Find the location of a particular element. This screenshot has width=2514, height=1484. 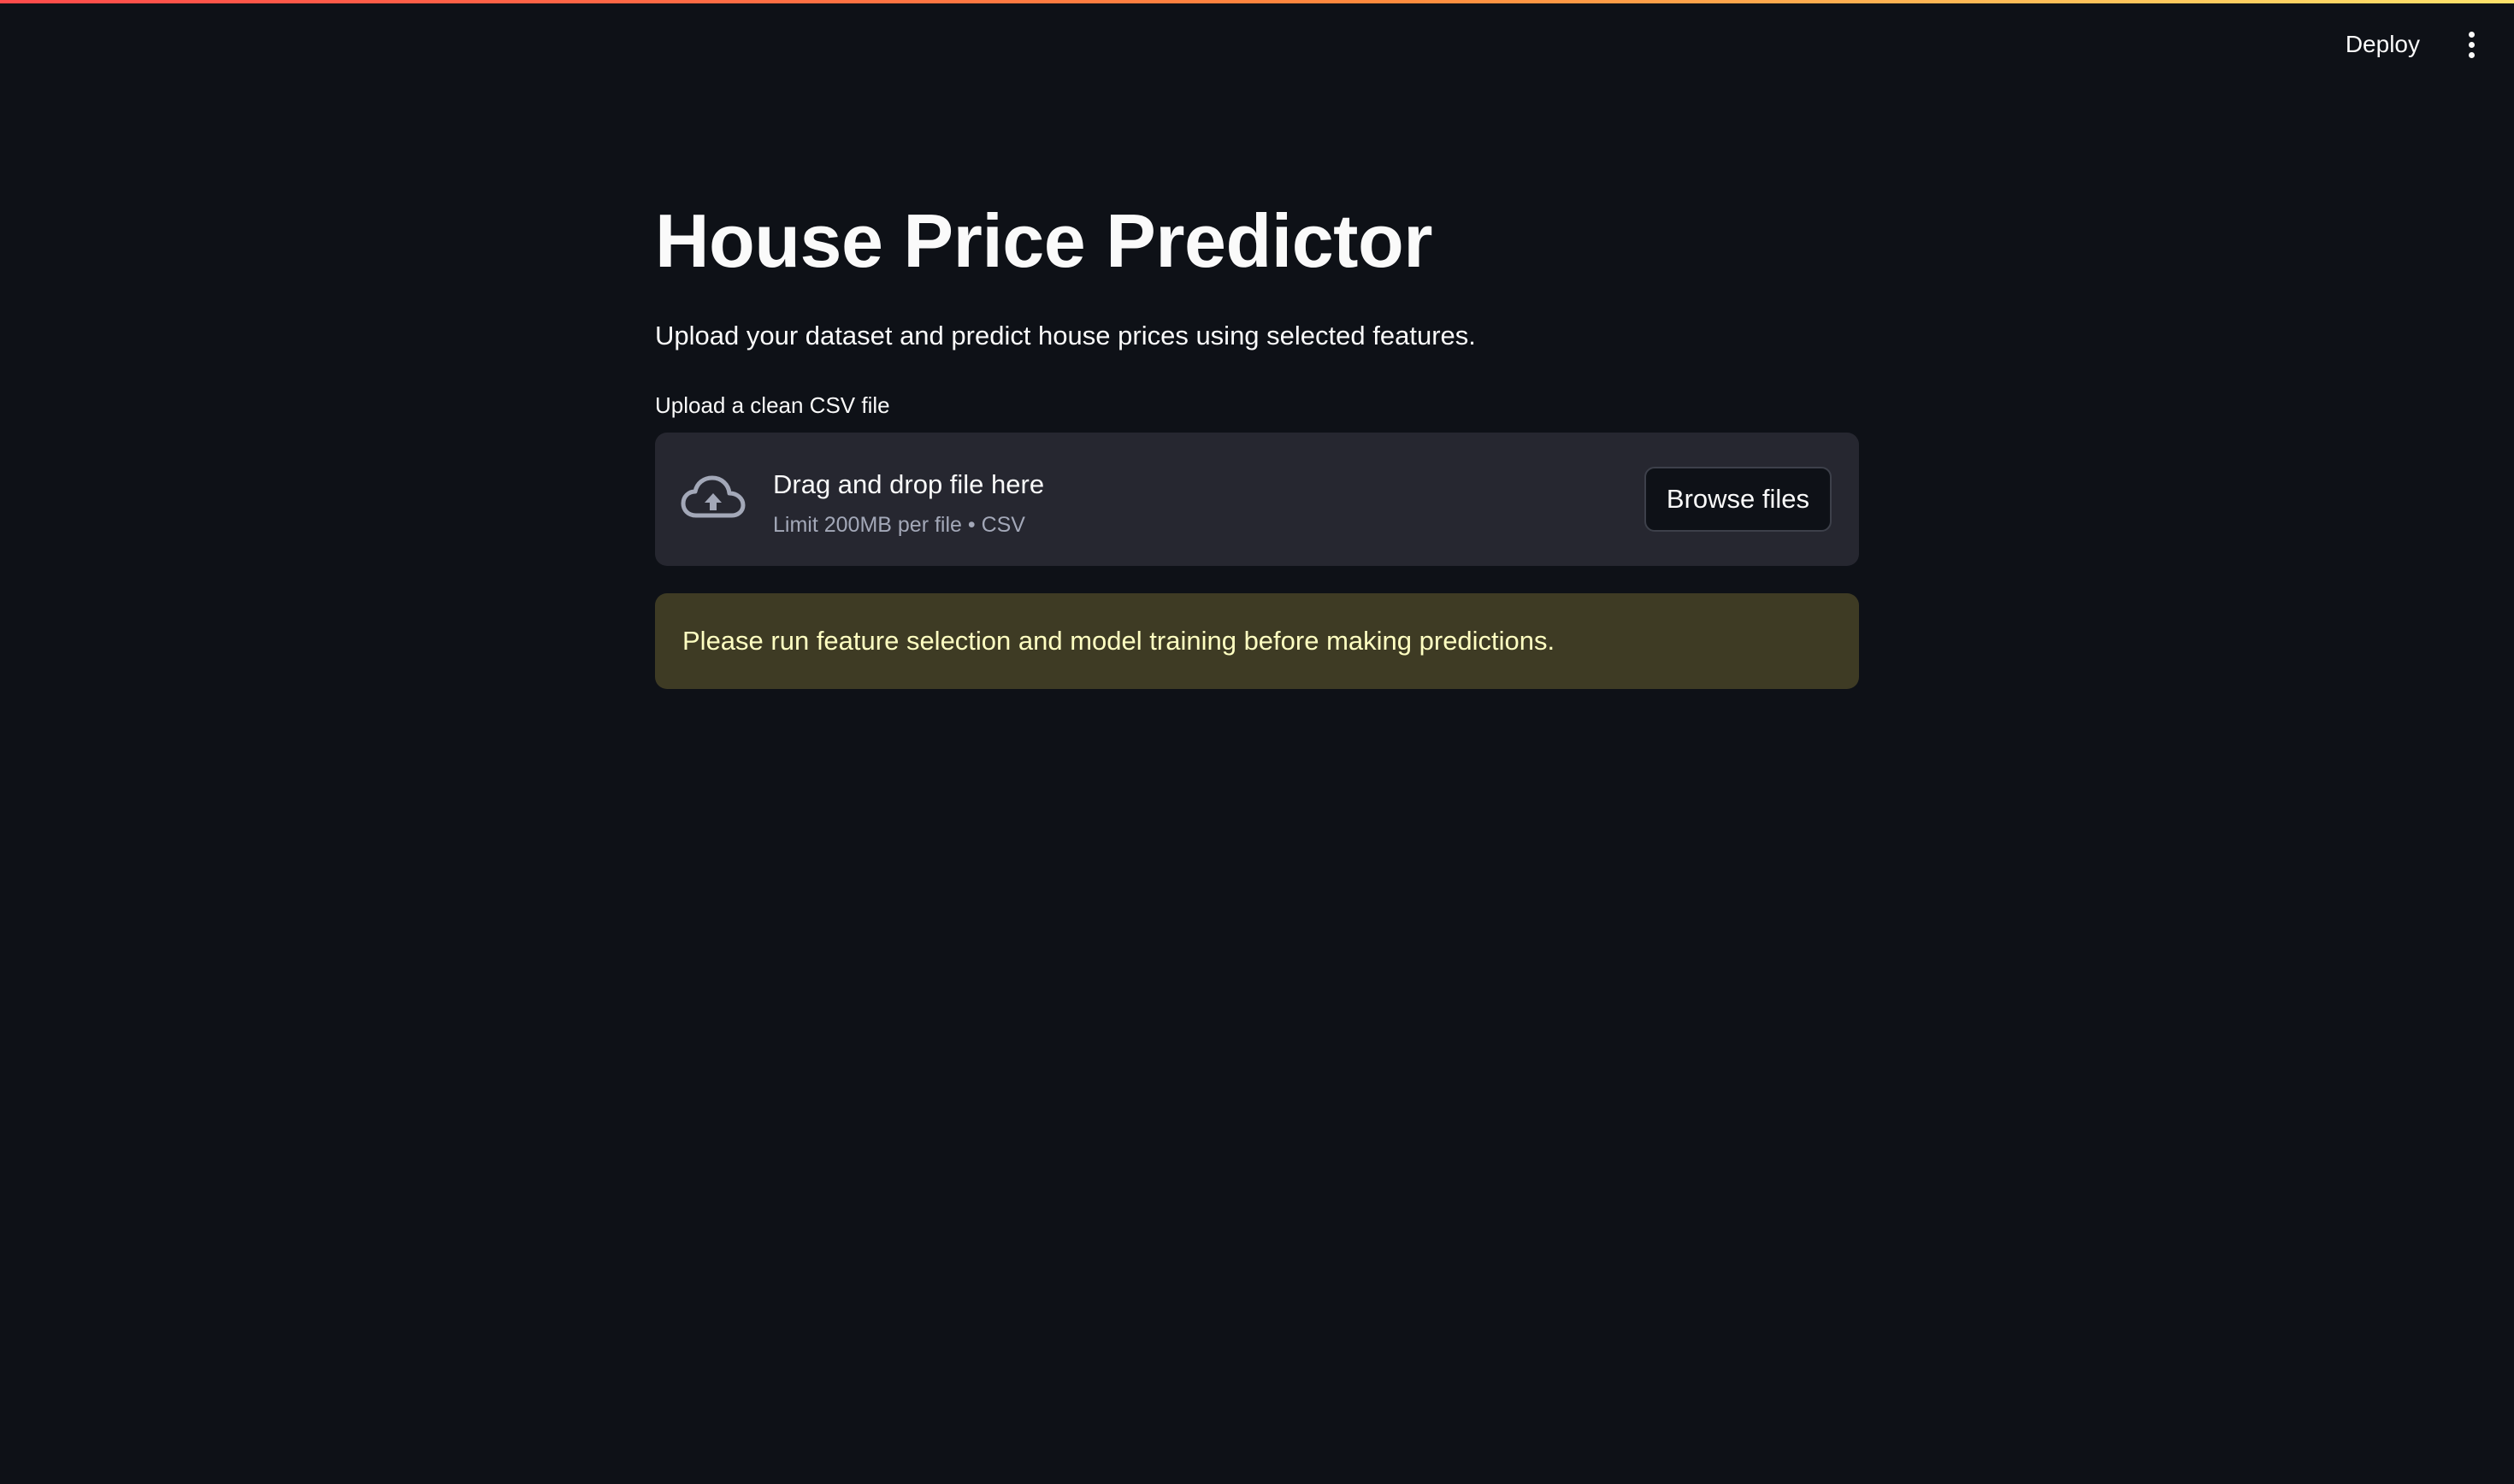

file-uploader-label: Upload a clean CSV file is located at coordinates (773, 405).